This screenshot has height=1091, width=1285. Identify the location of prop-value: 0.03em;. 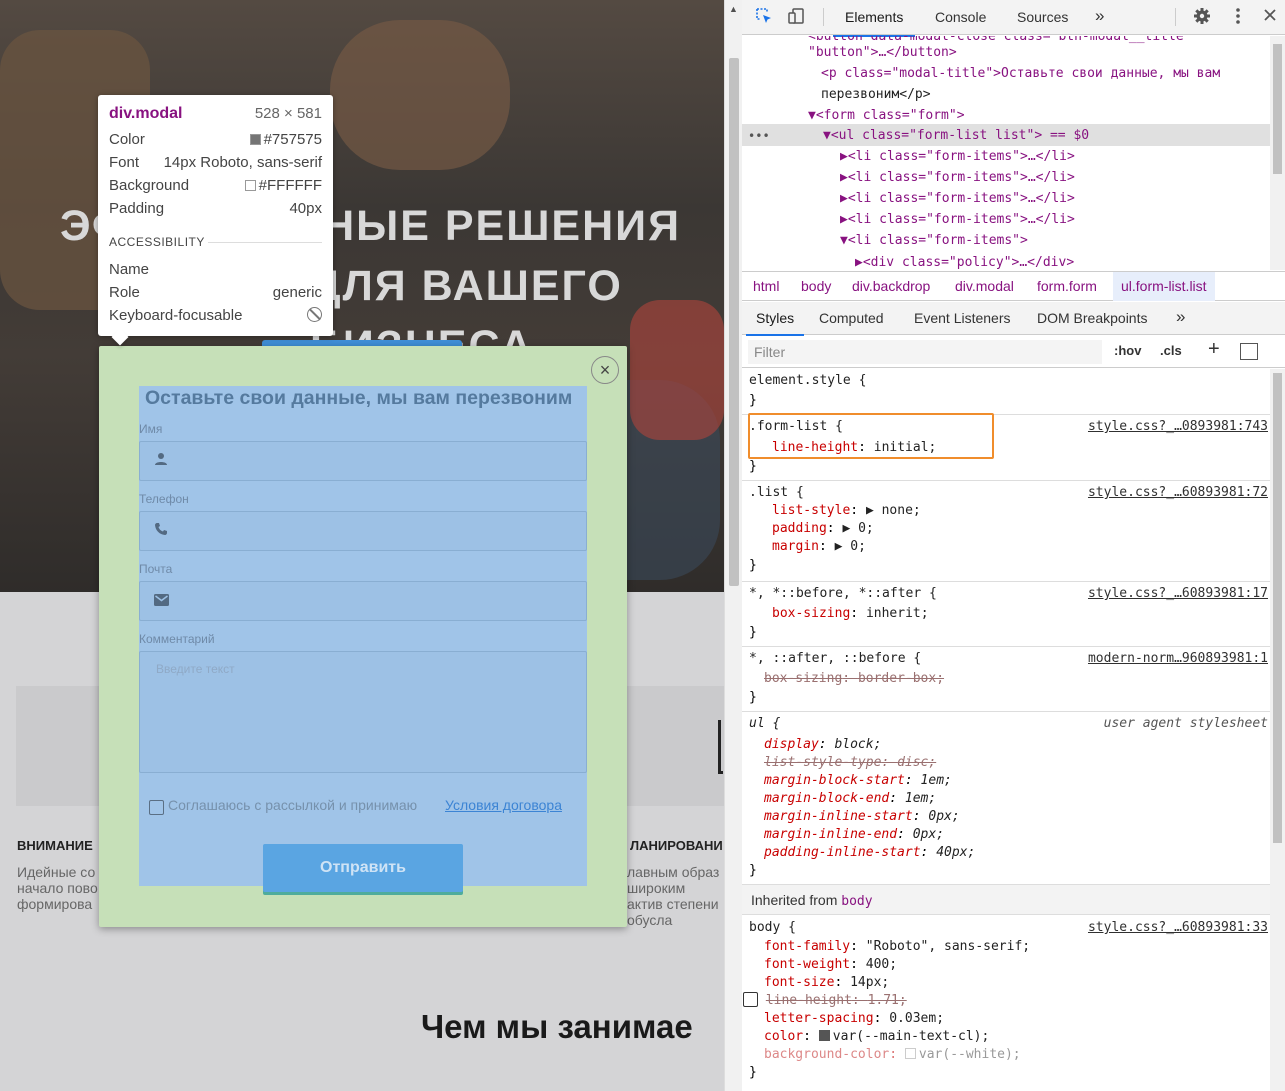
(916, 1018).